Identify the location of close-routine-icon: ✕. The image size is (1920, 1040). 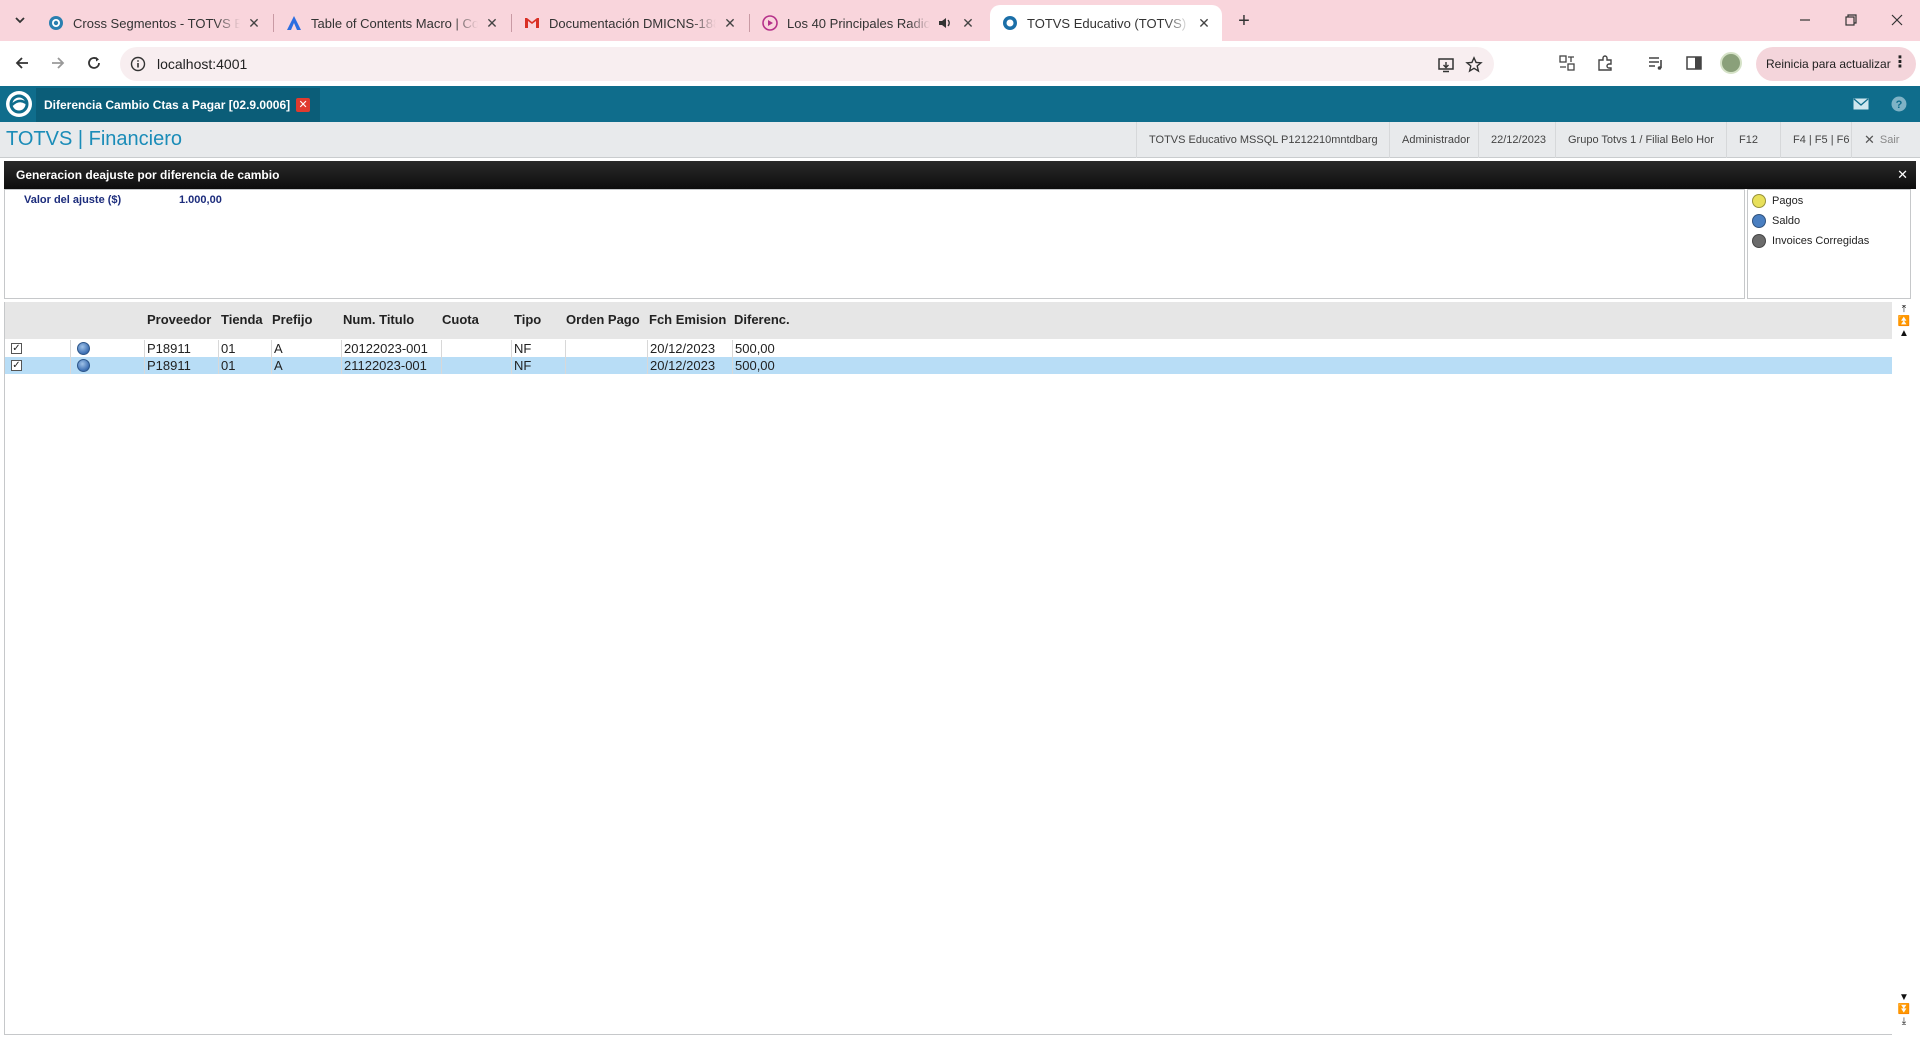
(303, 105).